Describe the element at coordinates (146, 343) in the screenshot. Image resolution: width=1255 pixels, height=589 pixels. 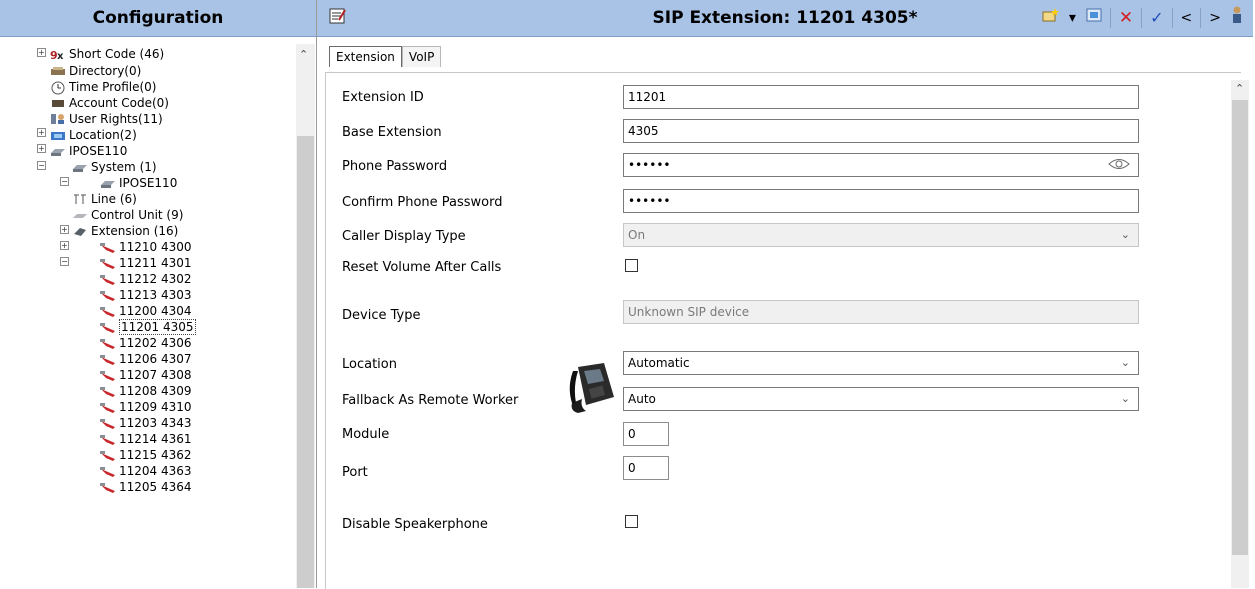
I see `tree-item-extension-11202: 11202 4306` at that location.